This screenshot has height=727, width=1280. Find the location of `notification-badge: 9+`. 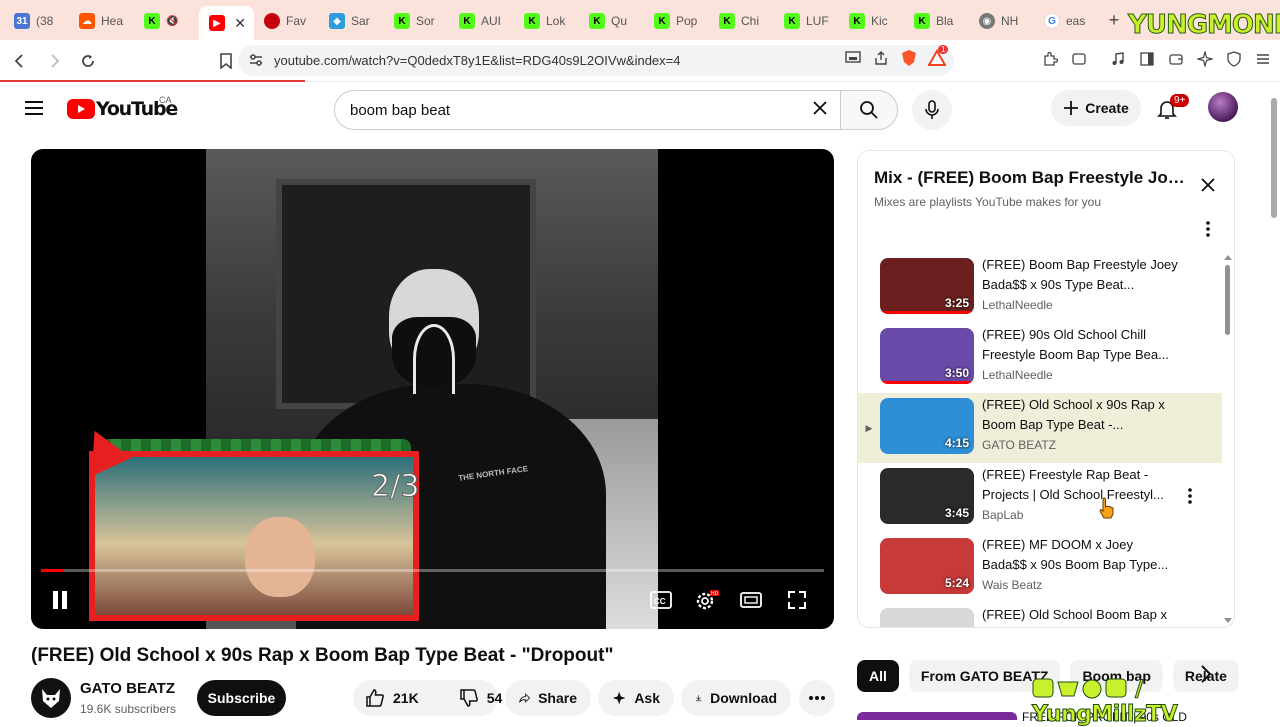

notification-badge: 9+ is located at coordinates (1180, 100).